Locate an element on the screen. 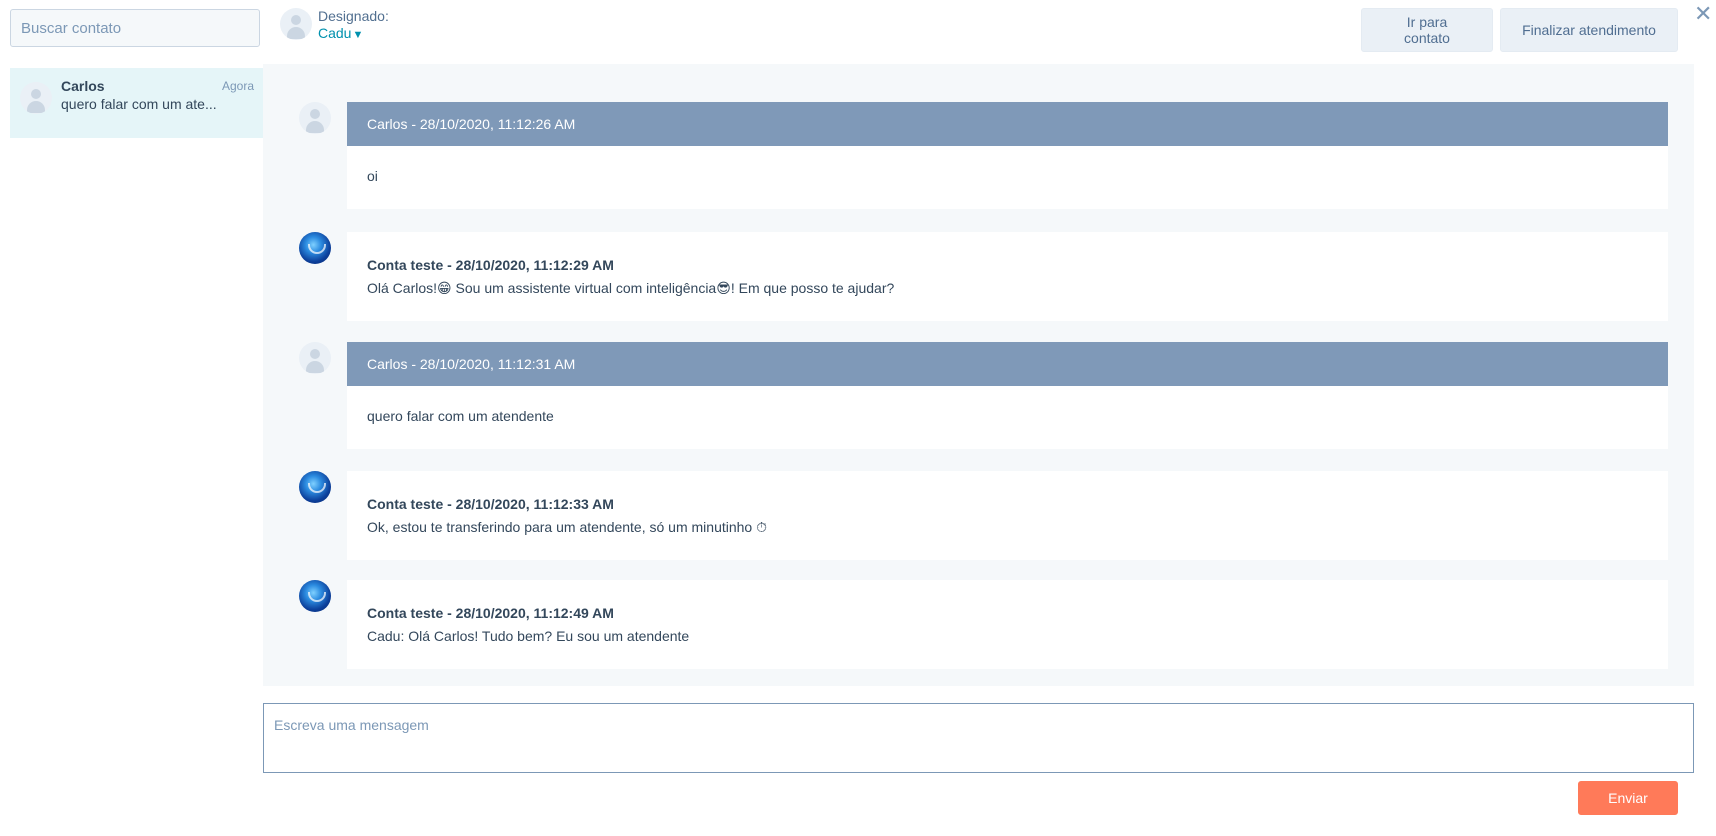 The height and width of the screenshot is (836, 1716). text-segment: ! Em que posso te ajudar? is located at coordinates (812, 288).